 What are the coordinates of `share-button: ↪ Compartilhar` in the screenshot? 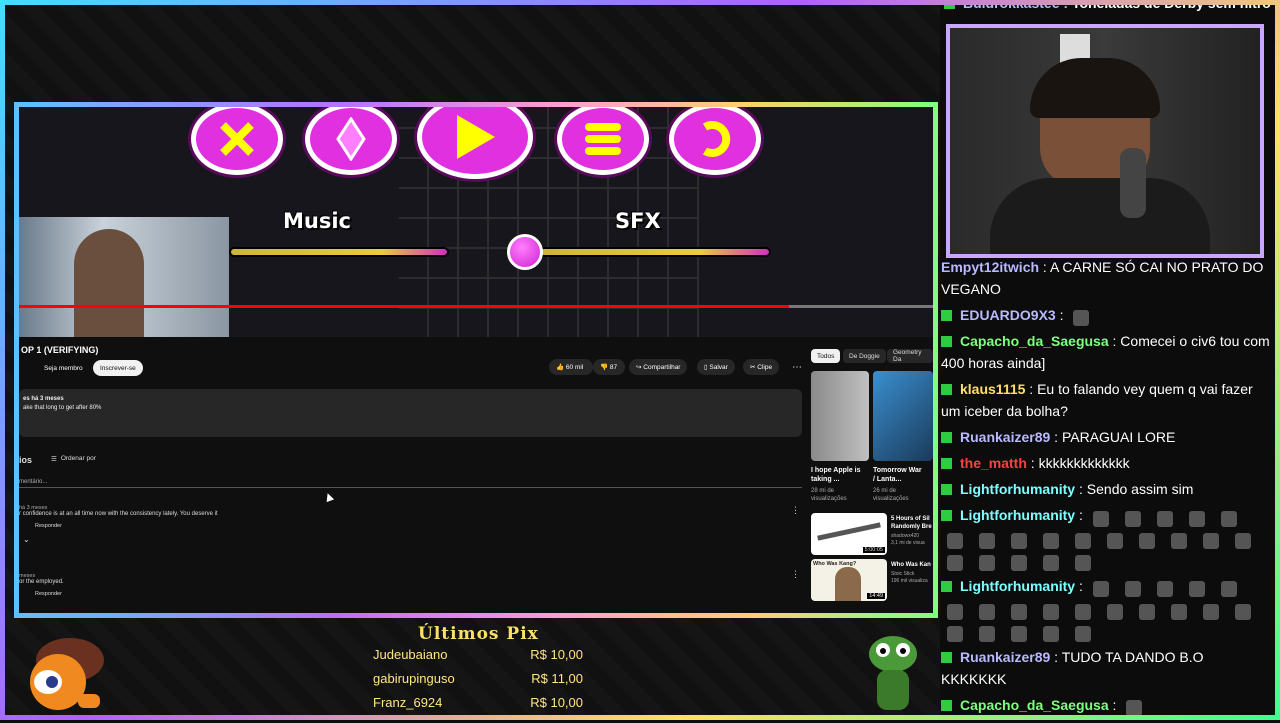 It's located at (658, 367).